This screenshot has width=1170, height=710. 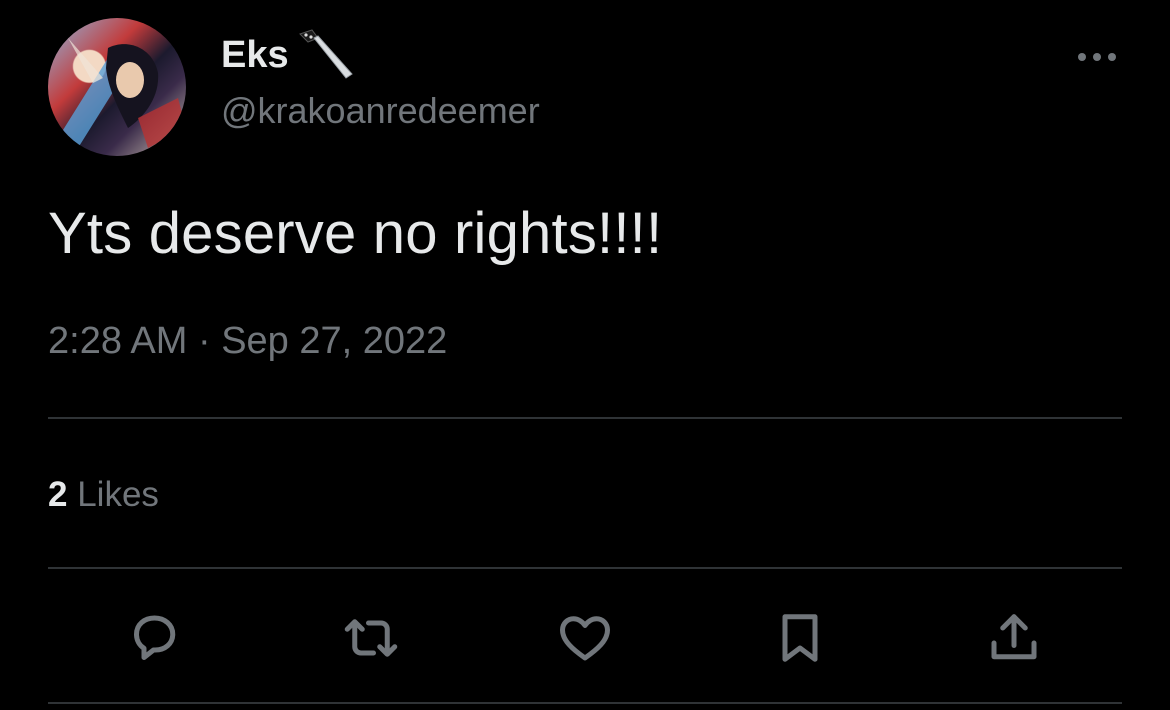 I want to click on share-button, so click(x=1014, y=638).